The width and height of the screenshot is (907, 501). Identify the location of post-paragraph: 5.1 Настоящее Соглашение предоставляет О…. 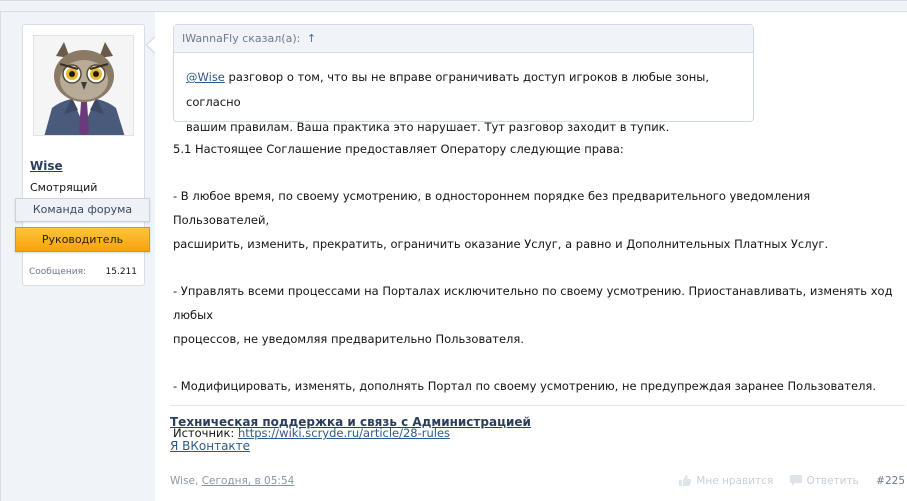
(398, 149).